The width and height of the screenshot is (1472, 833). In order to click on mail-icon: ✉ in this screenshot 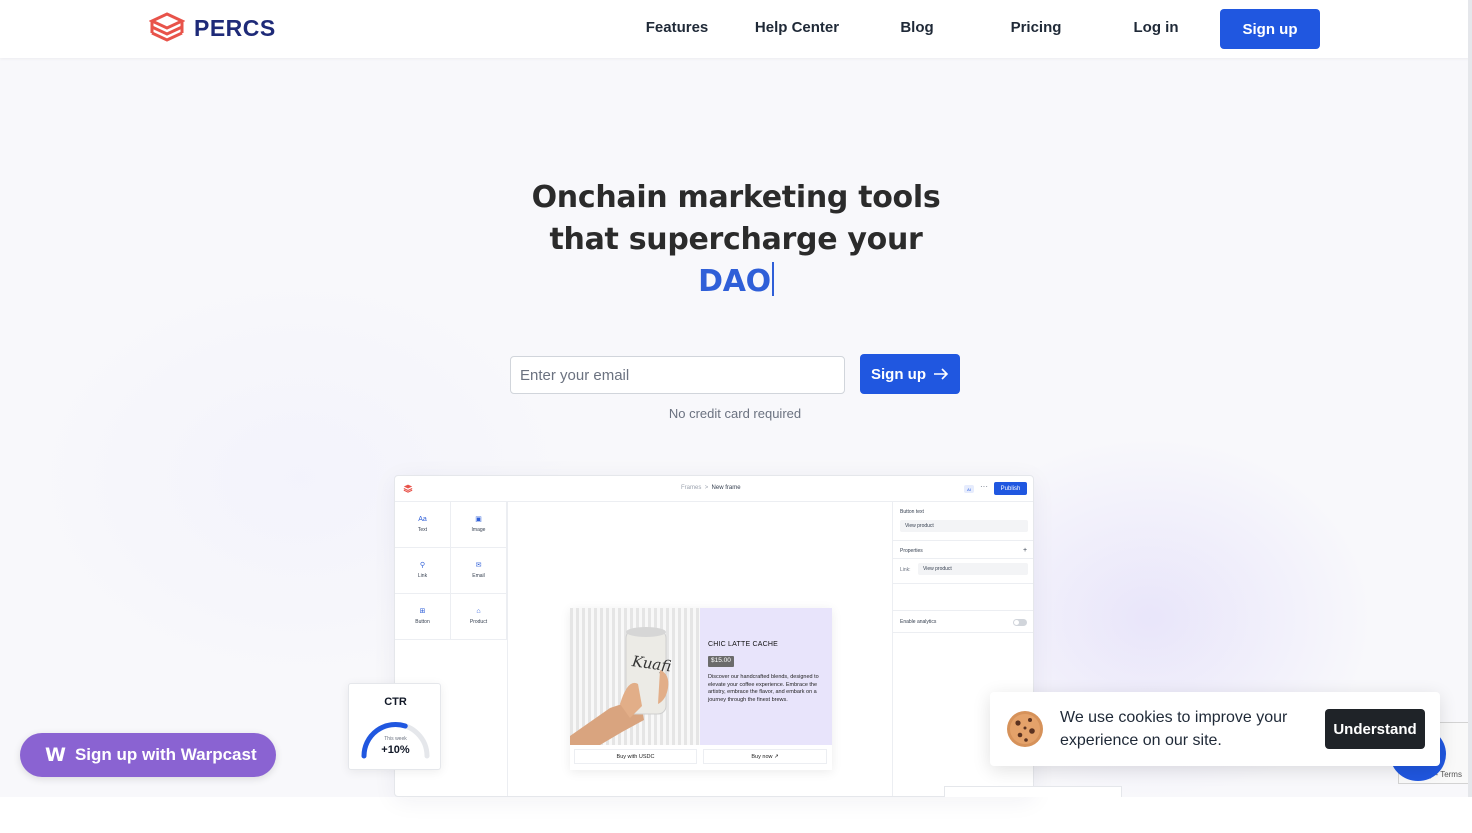, I will do `click(478, 565)`.